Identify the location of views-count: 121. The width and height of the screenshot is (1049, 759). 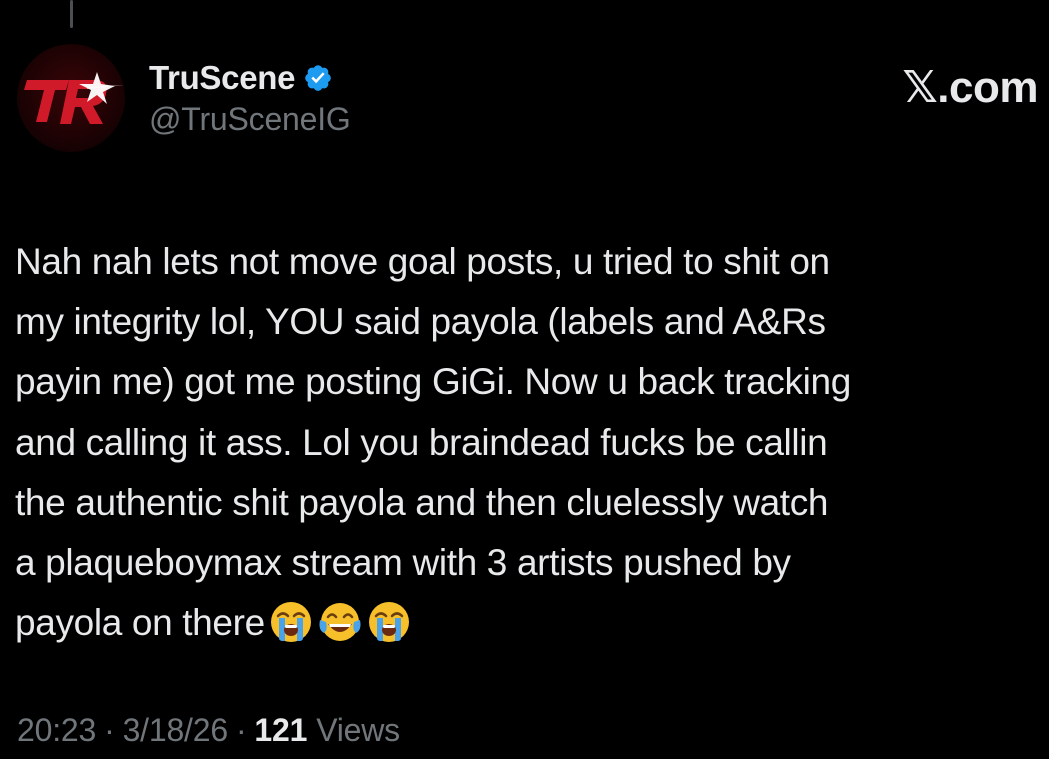
(280, 730).